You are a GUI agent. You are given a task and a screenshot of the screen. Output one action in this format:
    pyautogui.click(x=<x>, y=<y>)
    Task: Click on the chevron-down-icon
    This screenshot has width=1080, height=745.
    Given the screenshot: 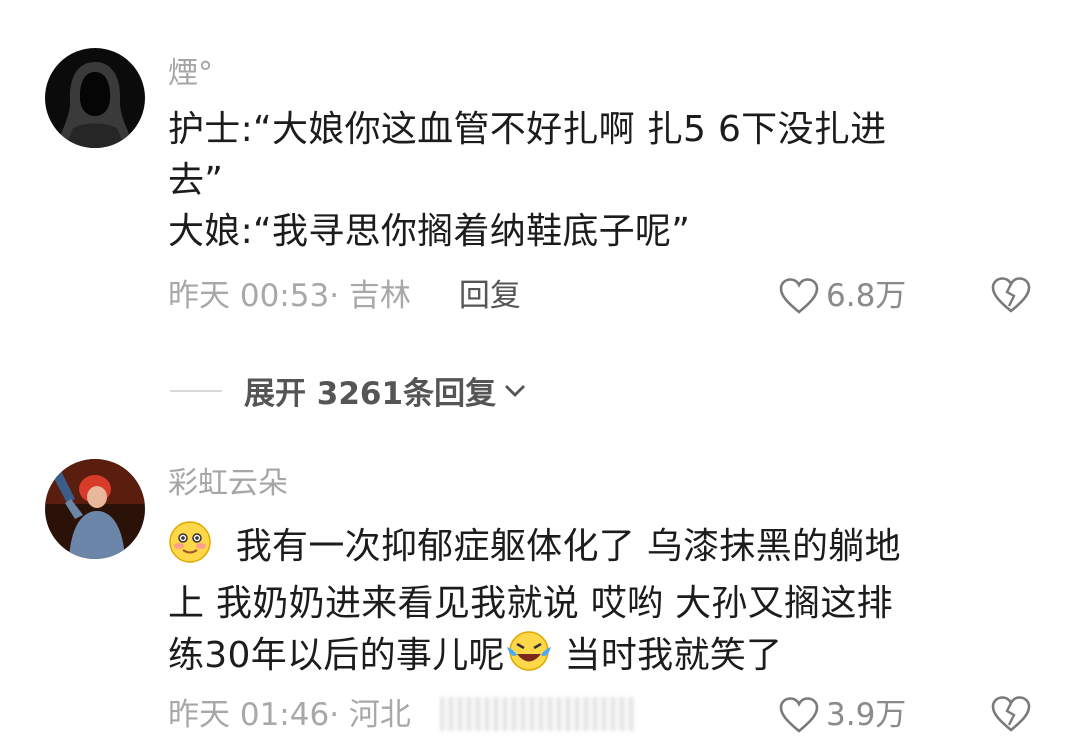 What is the action you would take?
    pyautogui.click(x=515, y=390)
    